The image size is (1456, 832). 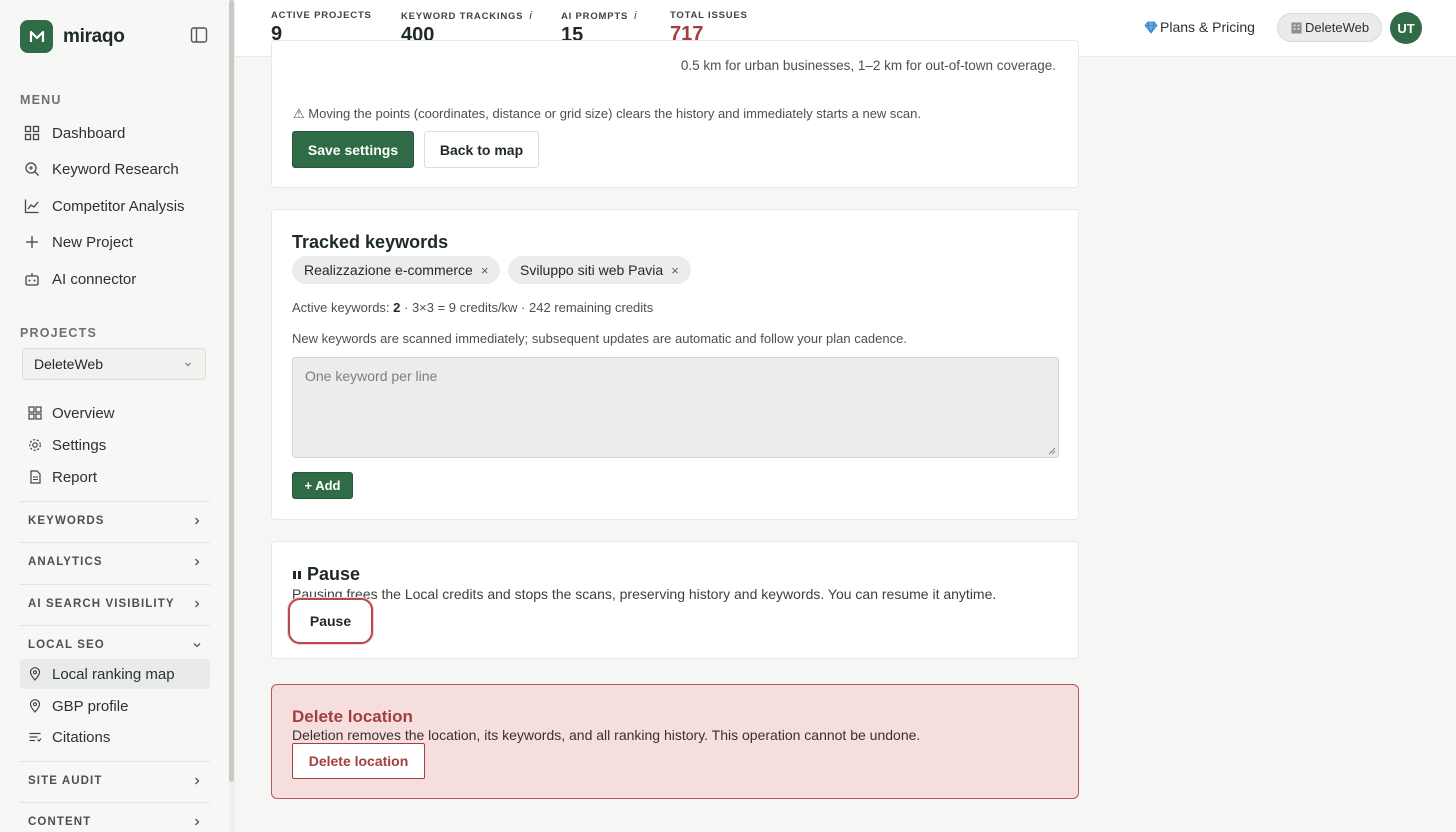 What do you see at coordinates (1207, 27) in the screenshot?
I see `plans-pricing-label: Plans & Pricing` at bounding box center [1207, 27].